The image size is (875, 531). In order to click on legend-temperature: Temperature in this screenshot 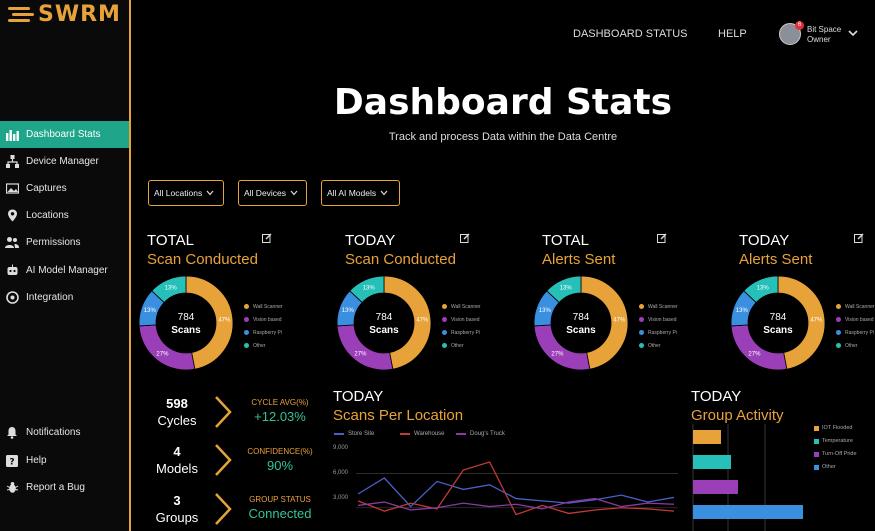, I will do `click(833, 441)`.